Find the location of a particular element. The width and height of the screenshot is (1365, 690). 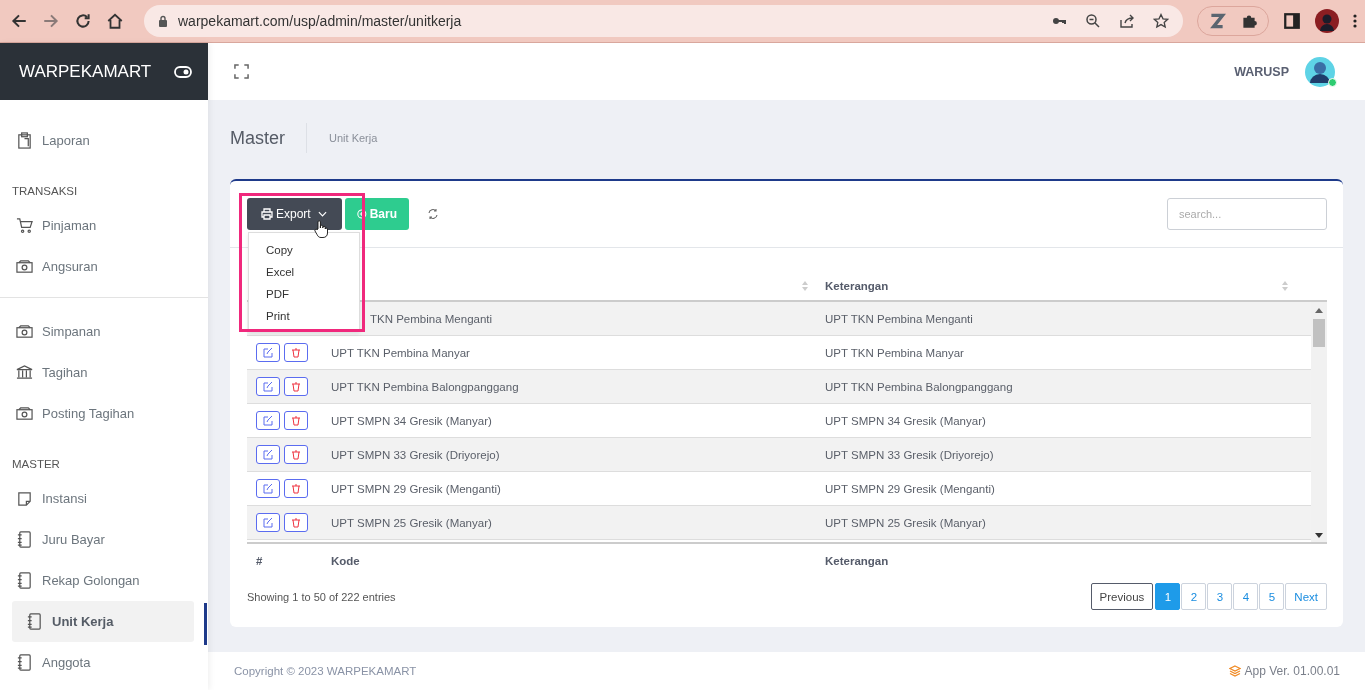

layers-icon is located at coordinates (1234, 671).